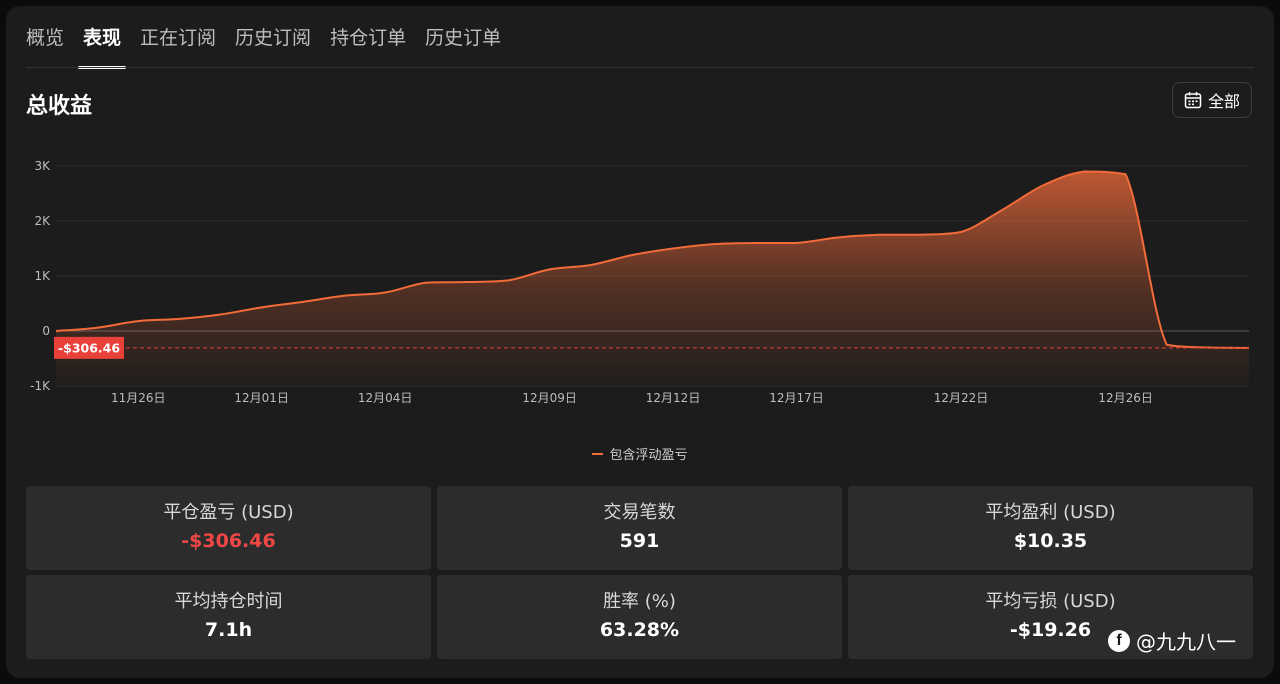  What do you see at coordinates (1050, 601) in the screenshot?
I see `stat-label: 平均亏损 (USD)` at bounding box center [1050, 601].